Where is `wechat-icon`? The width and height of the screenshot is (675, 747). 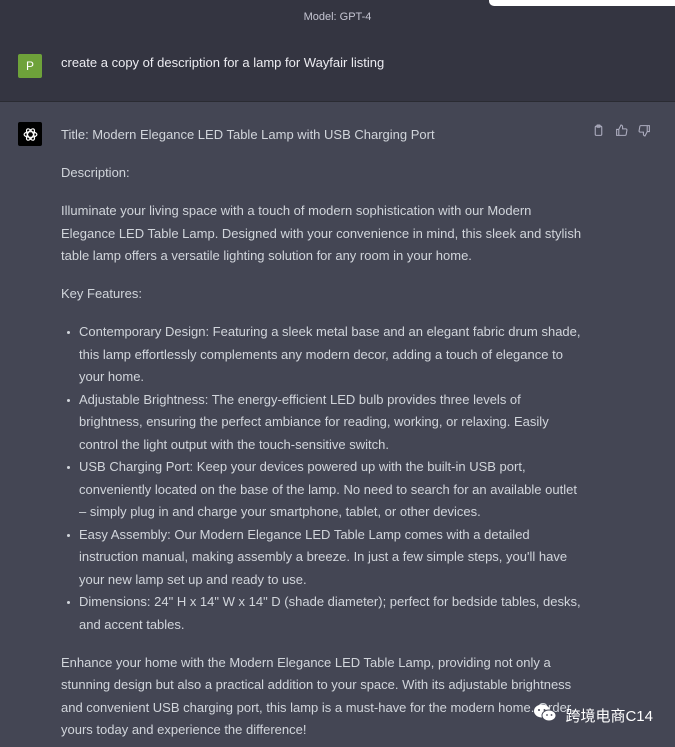 wechat-icon is located at coordinates (545, 715).